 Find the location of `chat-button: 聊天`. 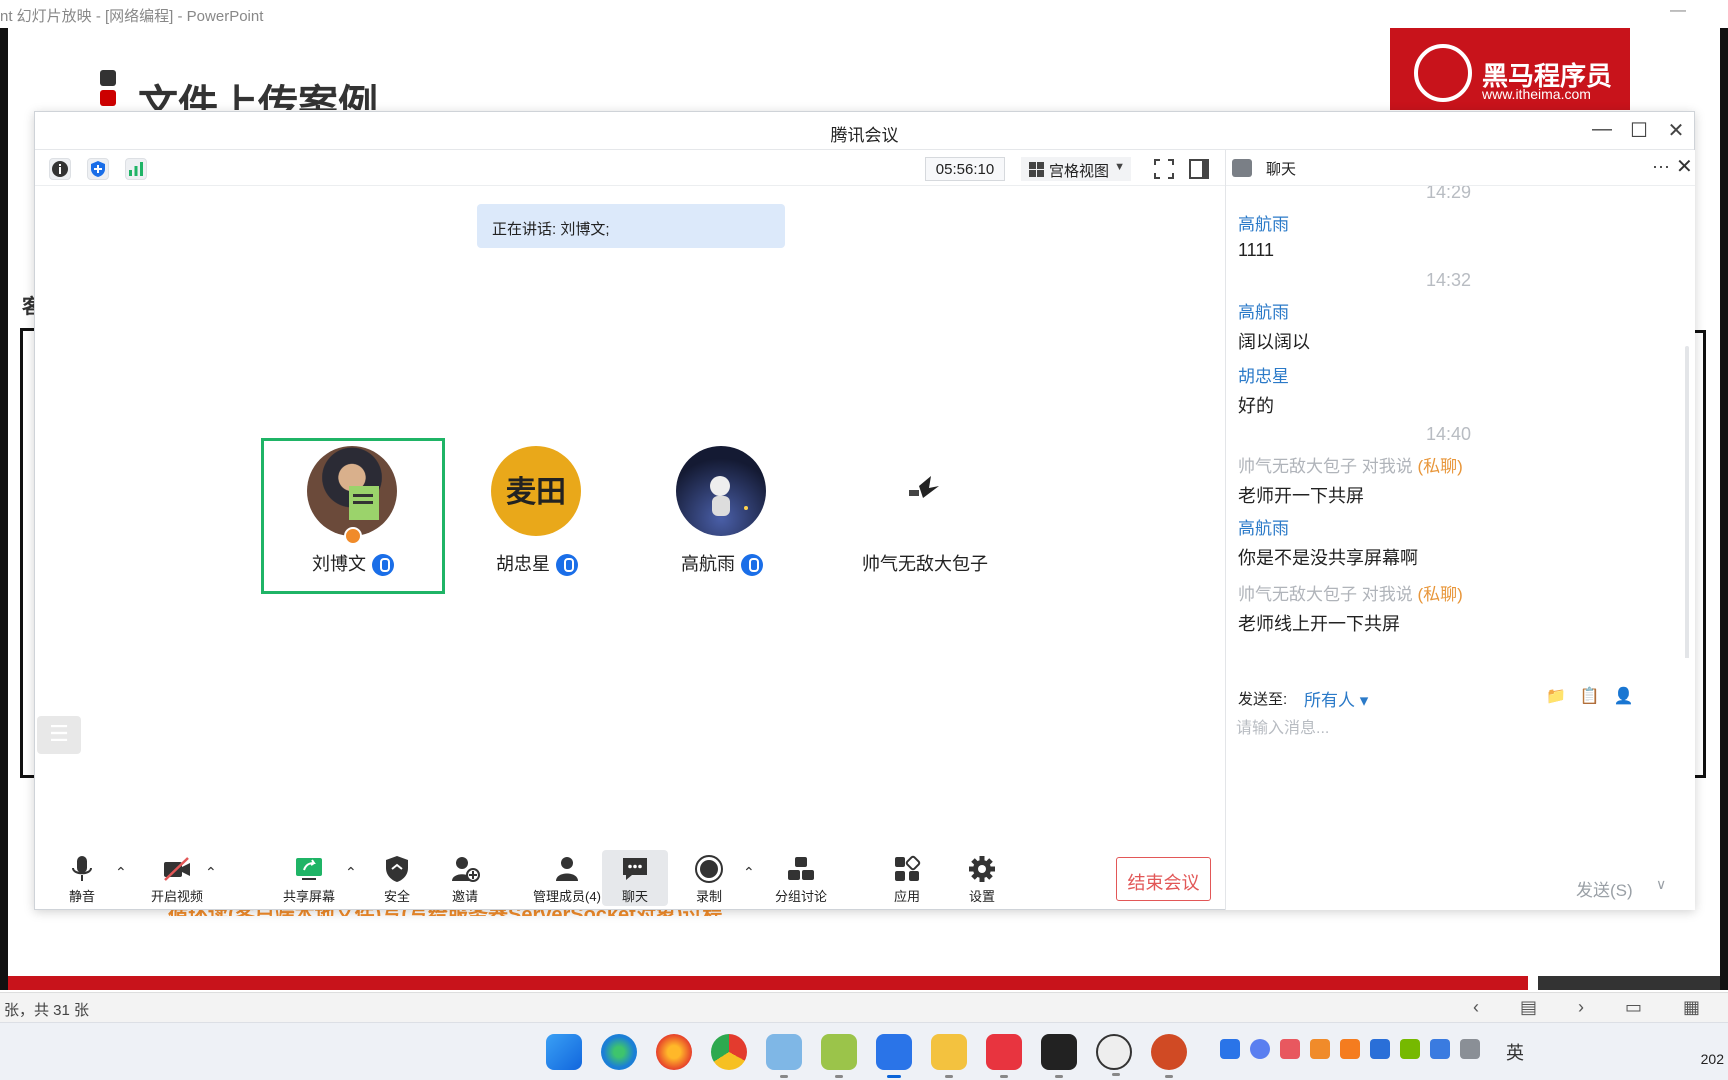

chat-button: 聊天 is located at coordinates (635, 878).